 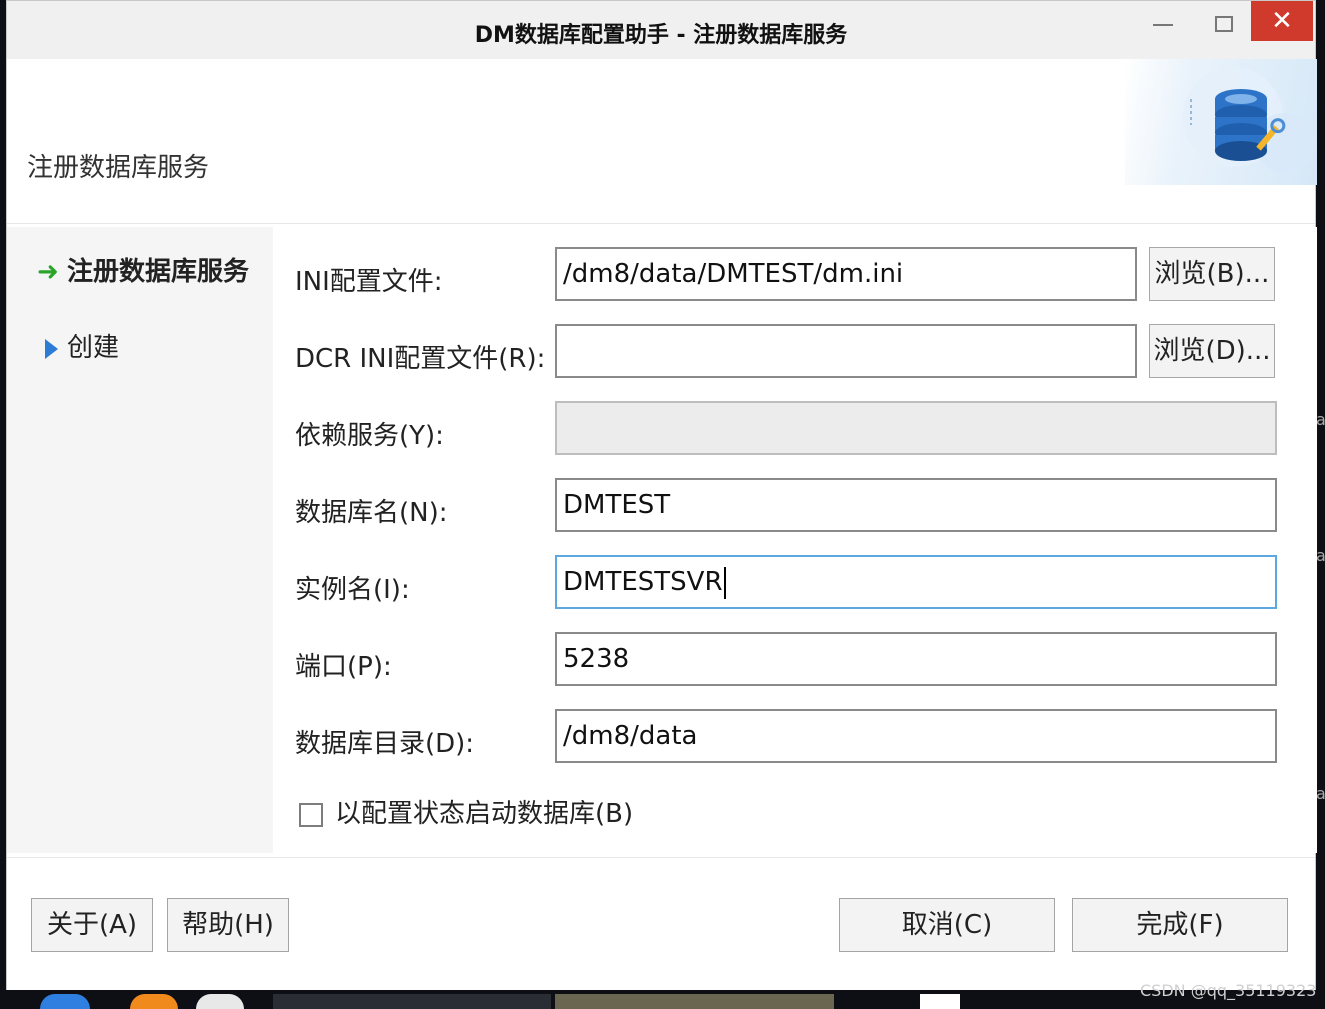 What do you see at coordinates (48, 272) in the screenshot?
I see `arrow-right-icon: ➜` at bounding box center [48, 272].